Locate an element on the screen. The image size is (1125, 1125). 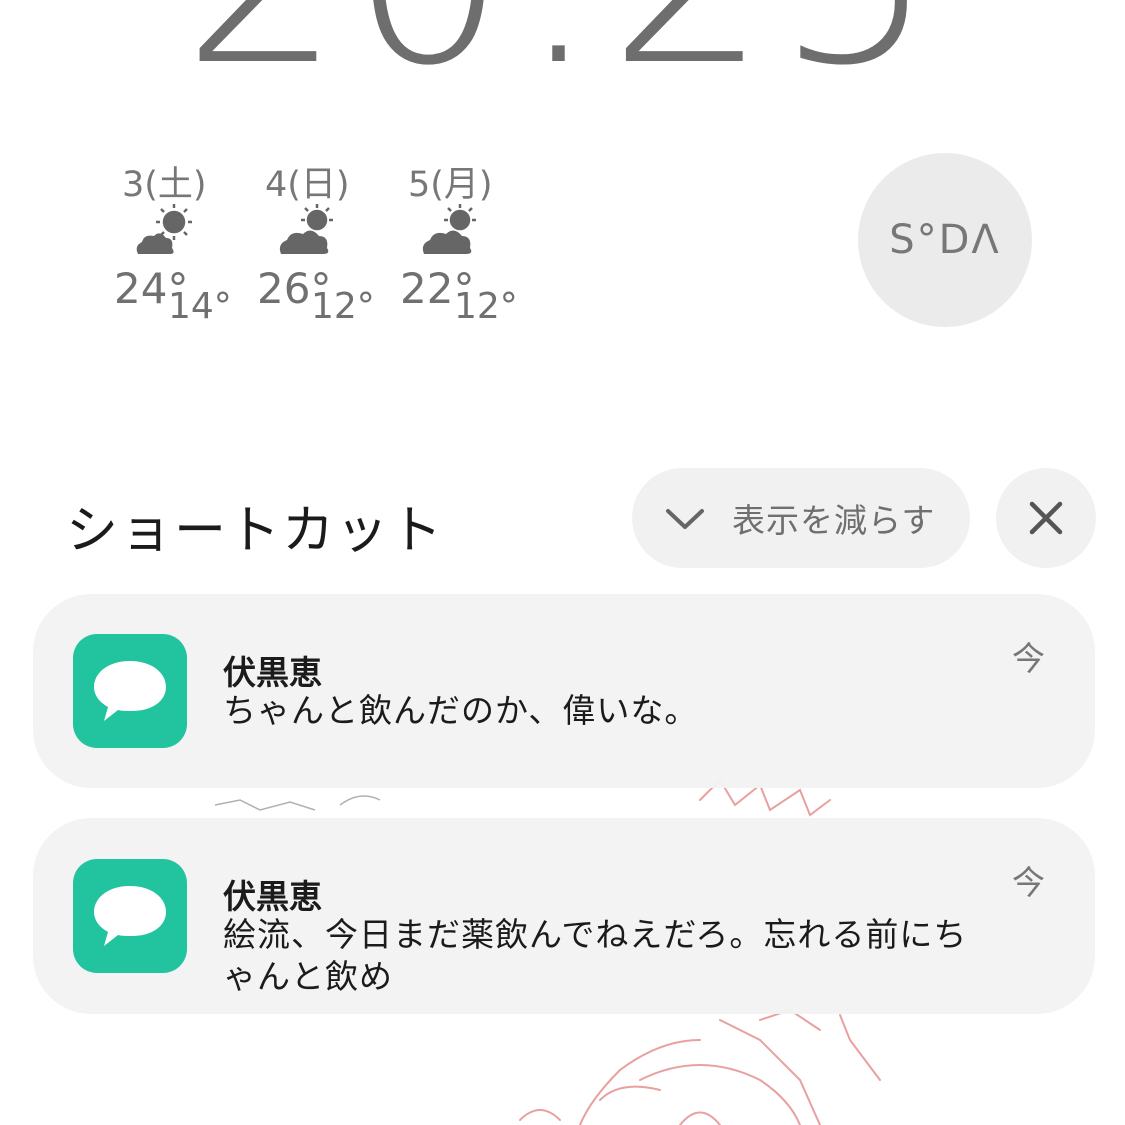
notification-body: 絵流、今日まだ薬飲んでねえだろ。忘れる前にちゃんと飲め is located at coordinates (595, 955).